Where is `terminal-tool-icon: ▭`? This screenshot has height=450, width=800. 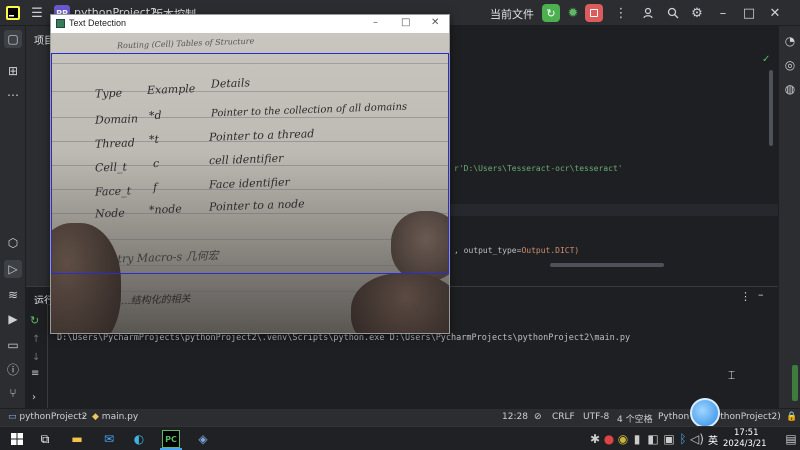
terminal-tool-icon: ▭ is located at coordinates (13, 345).